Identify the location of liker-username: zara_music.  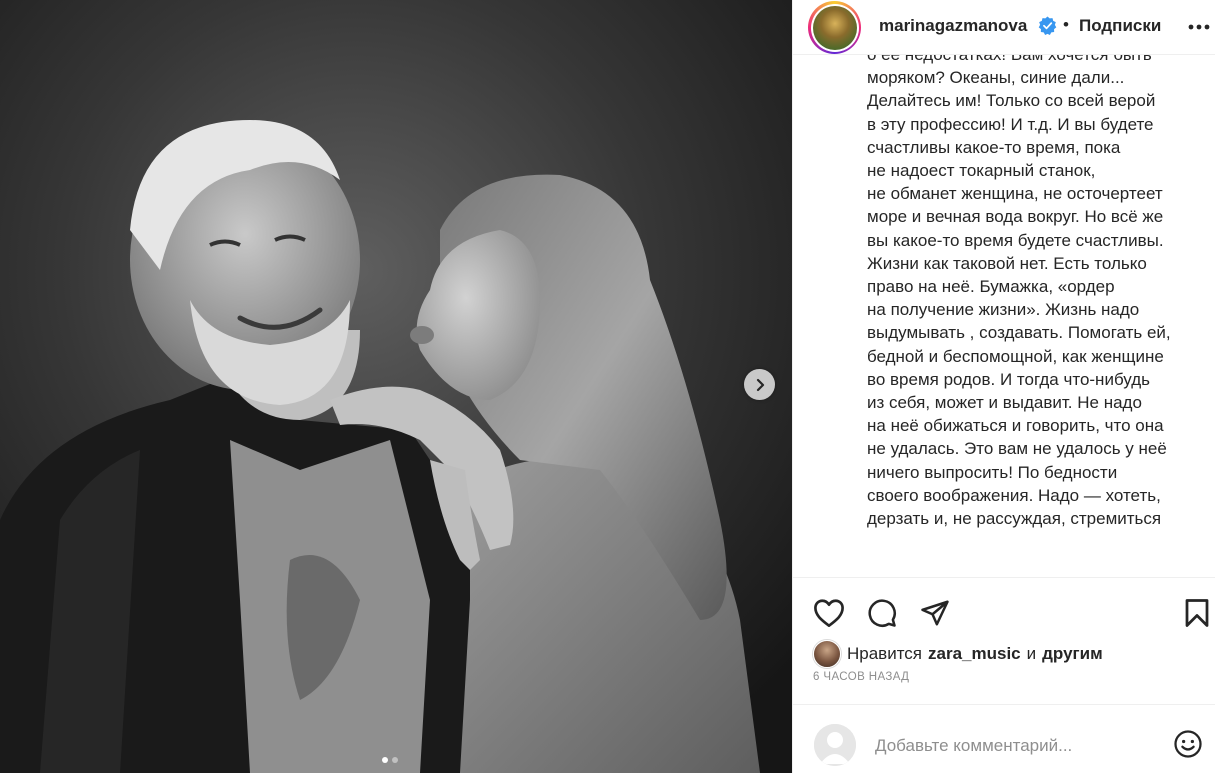
(974, 654).